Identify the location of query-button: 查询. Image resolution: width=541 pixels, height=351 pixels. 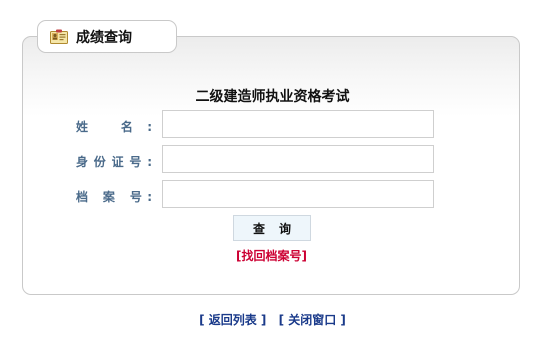
(272, 228).